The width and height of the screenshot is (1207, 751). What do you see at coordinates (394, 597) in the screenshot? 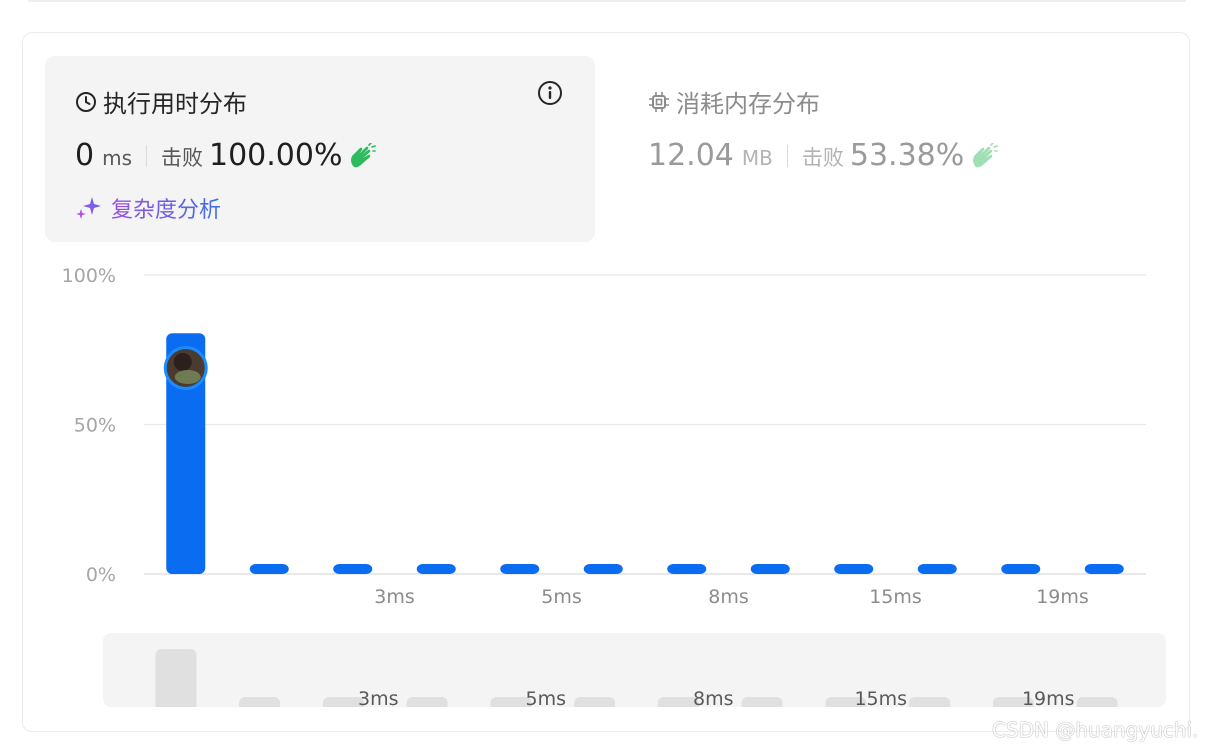
I see `x-tick-label: 3ms` at bounding box center [394, 597].